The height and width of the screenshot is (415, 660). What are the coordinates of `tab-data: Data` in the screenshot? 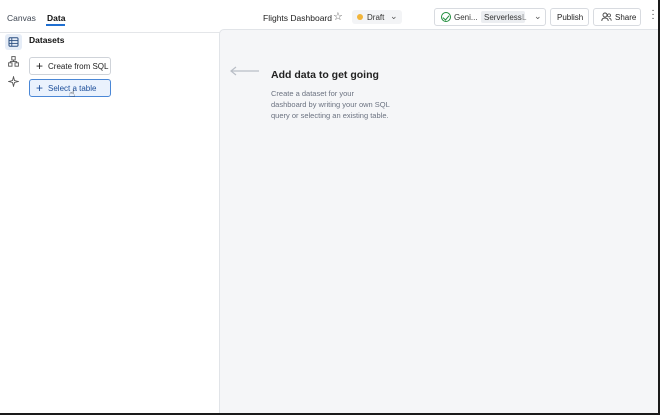 It's located at (56, 18).